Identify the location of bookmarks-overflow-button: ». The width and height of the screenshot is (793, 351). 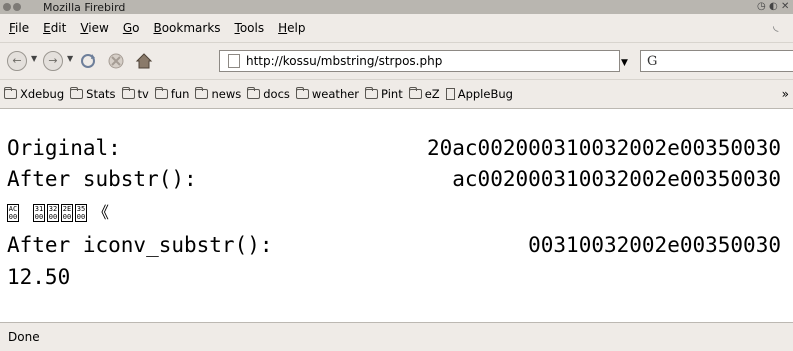
(785, 94).